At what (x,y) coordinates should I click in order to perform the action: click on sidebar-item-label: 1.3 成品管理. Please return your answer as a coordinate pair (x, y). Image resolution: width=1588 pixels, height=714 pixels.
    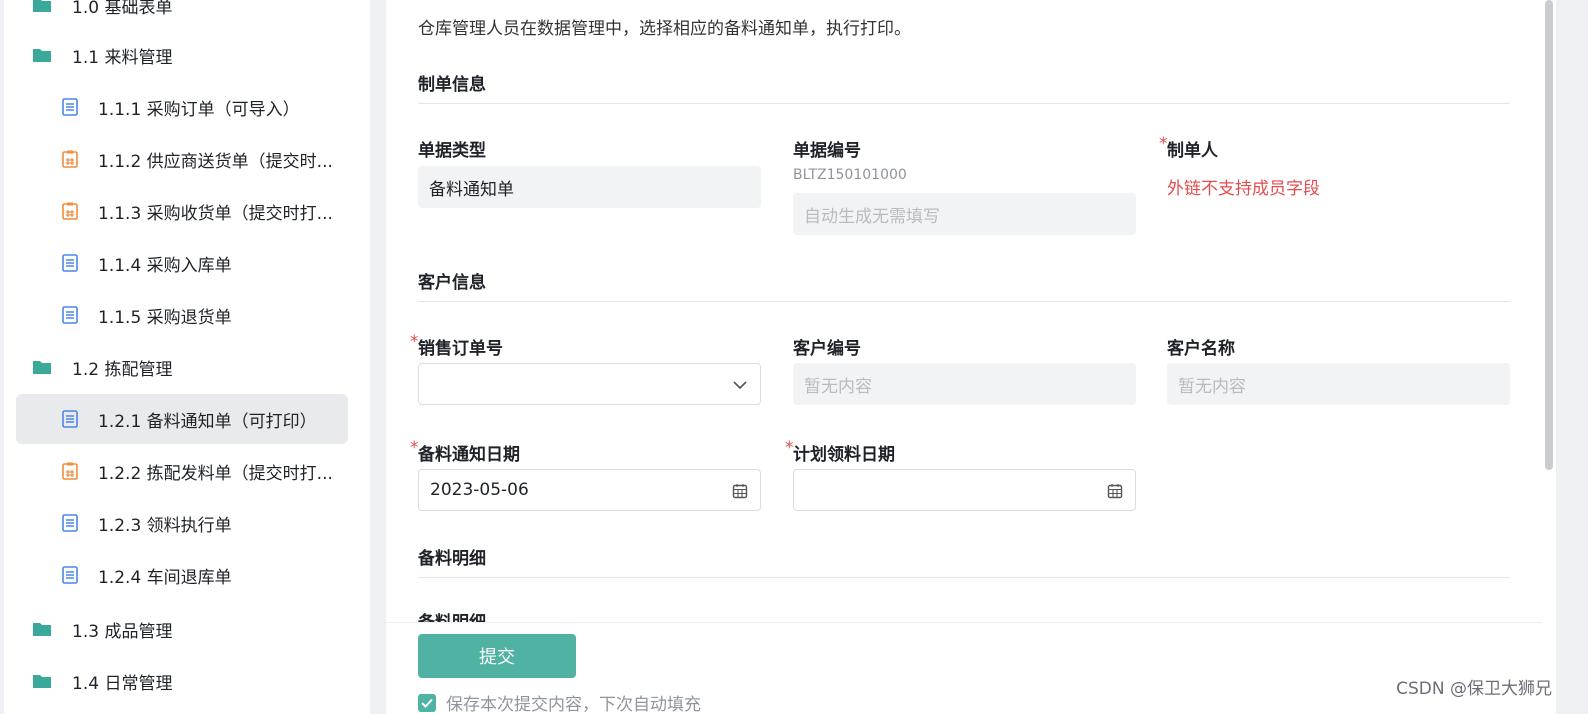
    Looking at the image, I should click on (122, 631).